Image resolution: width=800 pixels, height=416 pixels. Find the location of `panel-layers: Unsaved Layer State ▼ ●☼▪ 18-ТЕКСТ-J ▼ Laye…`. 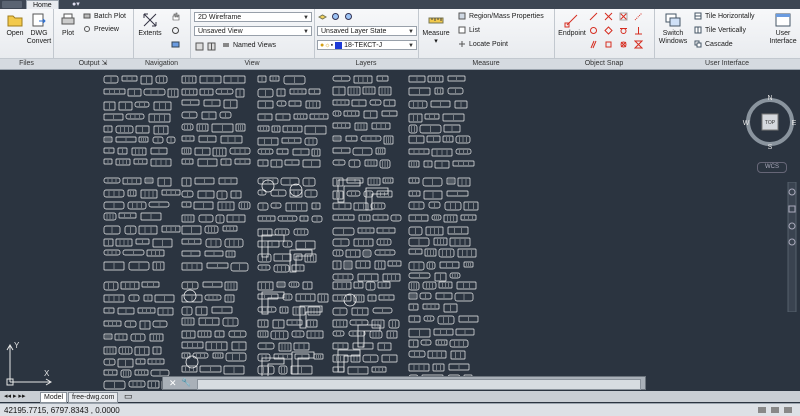

panel-layers: Unsaved Layer State ▼ ●☼▪ 18-ТЕКСТ-J ▼ Laye… is located at coordinates (366, 39).